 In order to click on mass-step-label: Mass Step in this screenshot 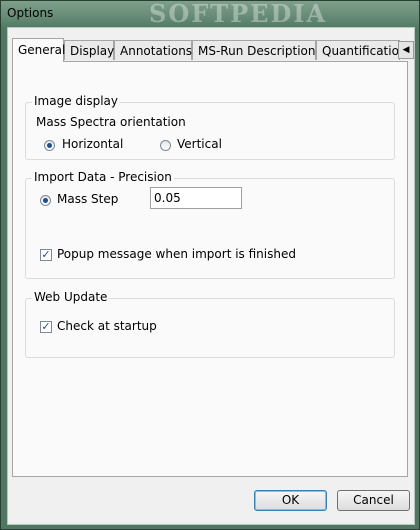, I will do `click(87, 199)`.